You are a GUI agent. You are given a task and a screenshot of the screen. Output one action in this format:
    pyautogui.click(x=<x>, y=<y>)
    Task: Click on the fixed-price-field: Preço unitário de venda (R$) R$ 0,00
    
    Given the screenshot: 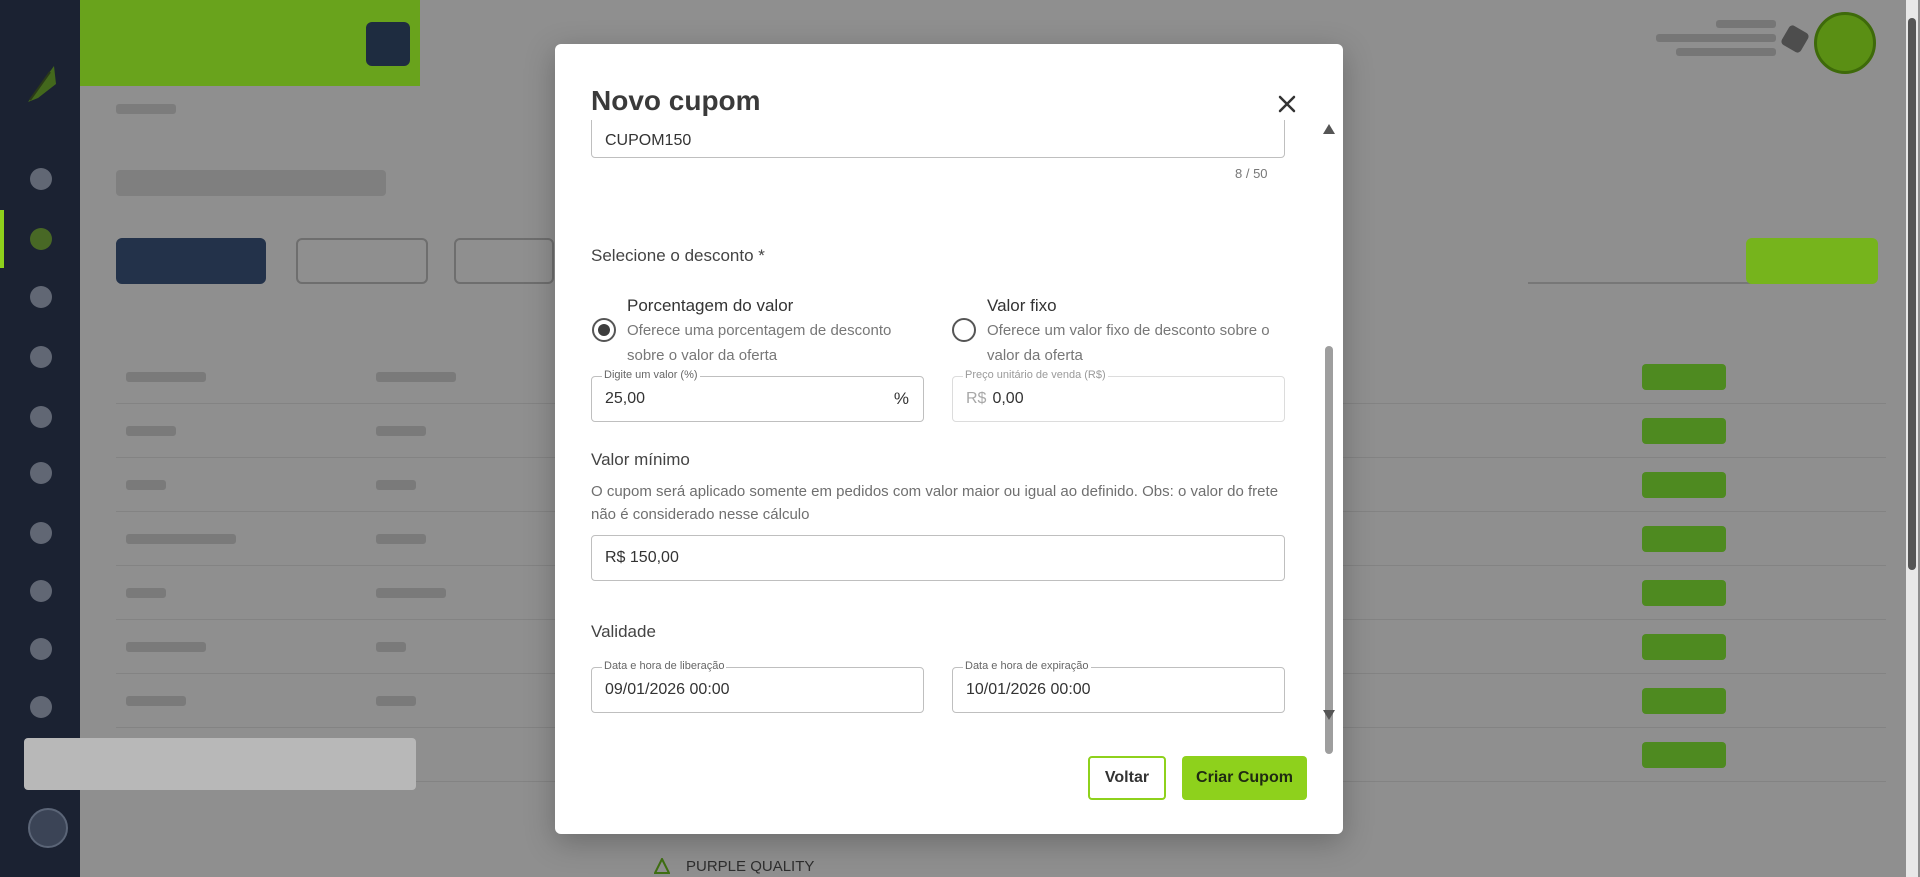 What is the action you would take?
    pyautogui.click(x=1118, y=395)
    